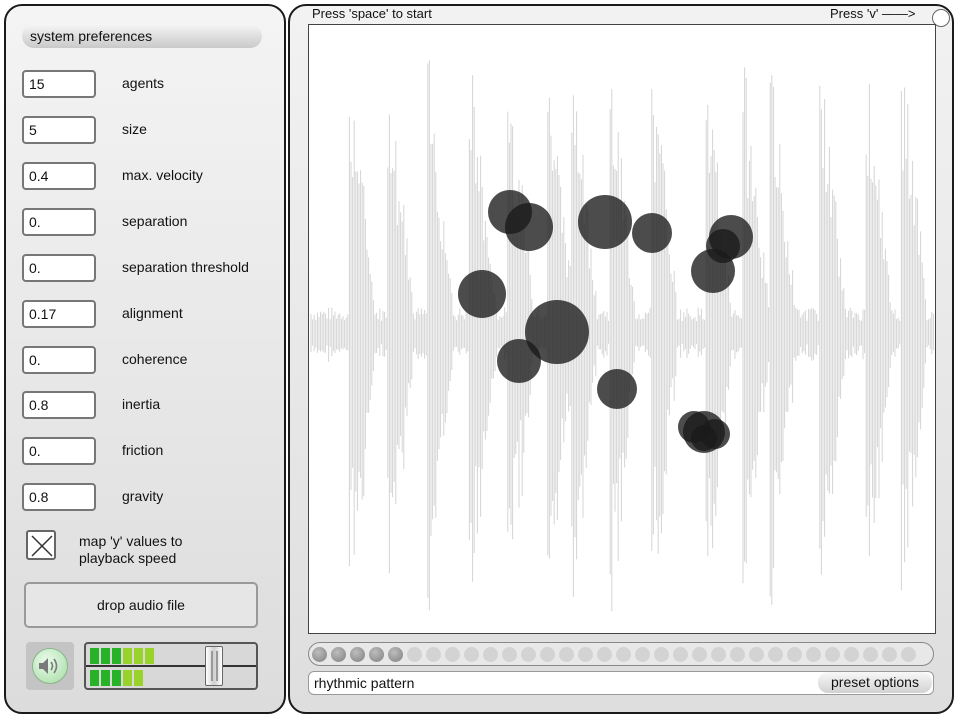  I want to click on friction-number-box: 0., so click(59, 451).